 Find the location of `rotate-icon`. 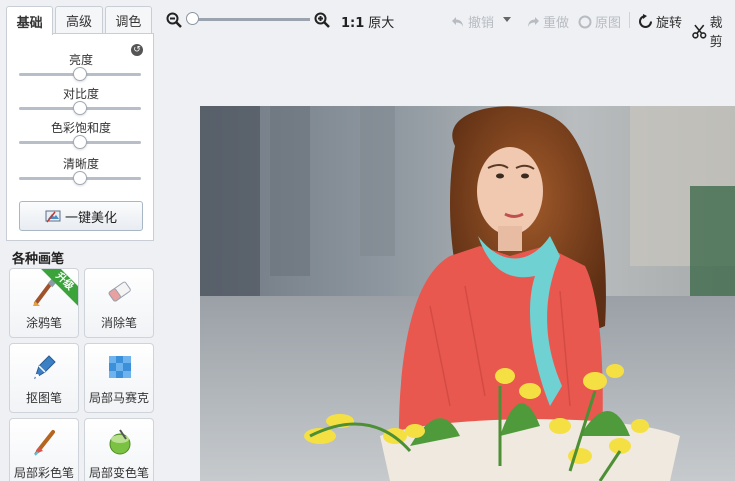

rotate-icon is located at coordinates (645, 21).